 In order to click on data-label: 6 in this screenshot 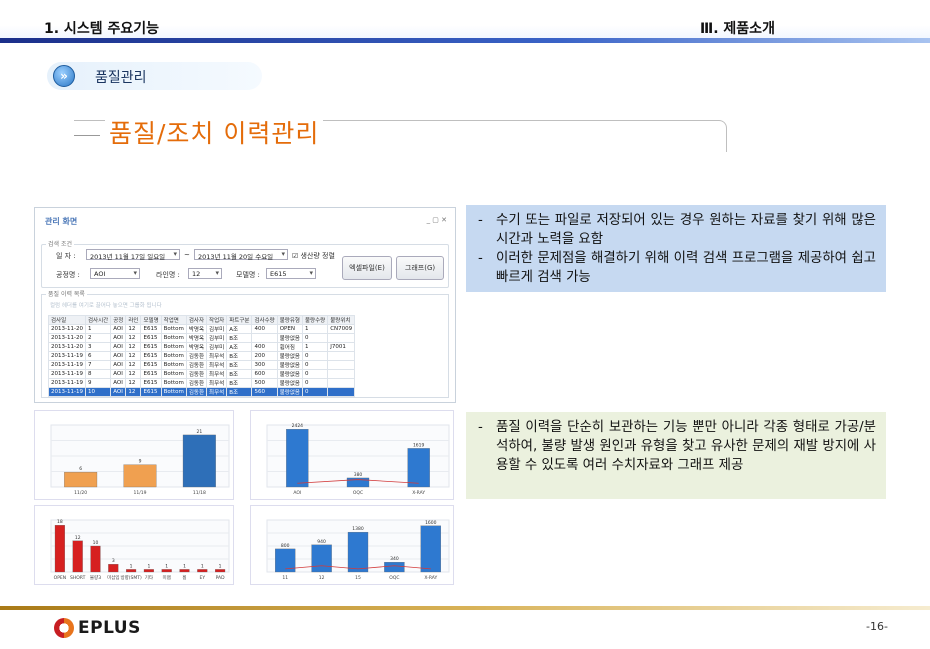, I will do `click(80, 469)`.